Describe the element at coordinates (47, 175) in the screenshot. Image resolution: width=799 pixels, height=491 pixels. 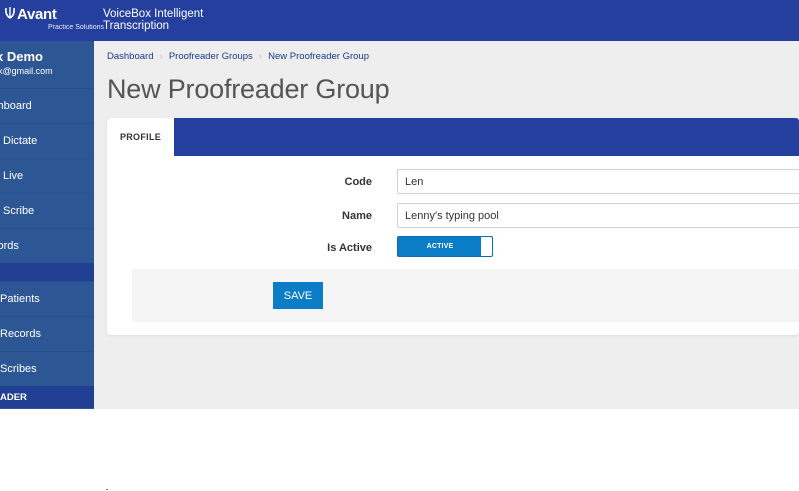
I see `sidebar-item-new-live: w Live` at that location.